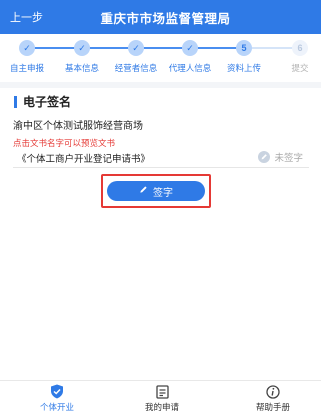 This screenshot has height=414, width=321. What do you see at coordinates (244, 48) in the screenshot?
I see `step-number: 5` at bounding box center [244, 48].